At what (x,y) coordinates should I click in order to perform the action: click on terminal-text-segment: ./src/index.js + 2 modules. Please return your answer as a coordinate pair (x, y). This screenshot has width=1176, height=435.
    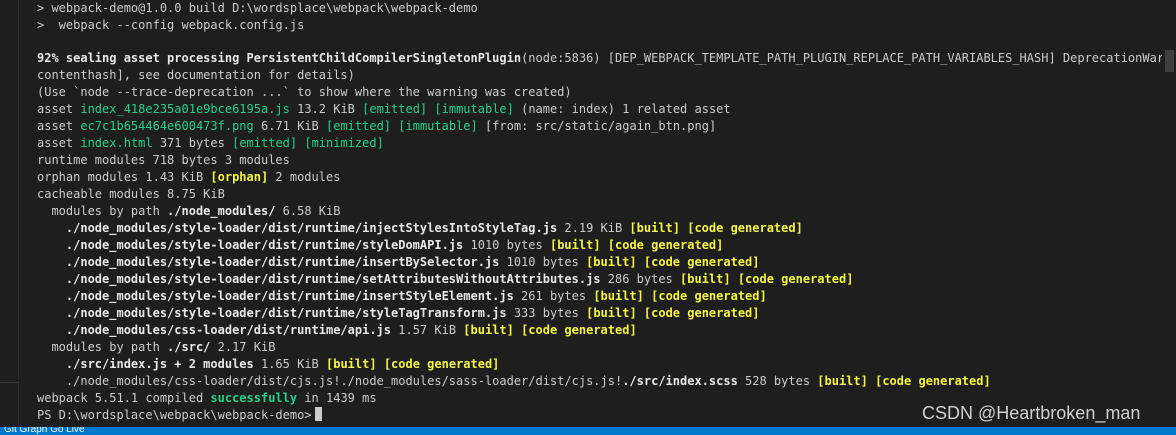
    Looking at the image, I should click on (145, 364).